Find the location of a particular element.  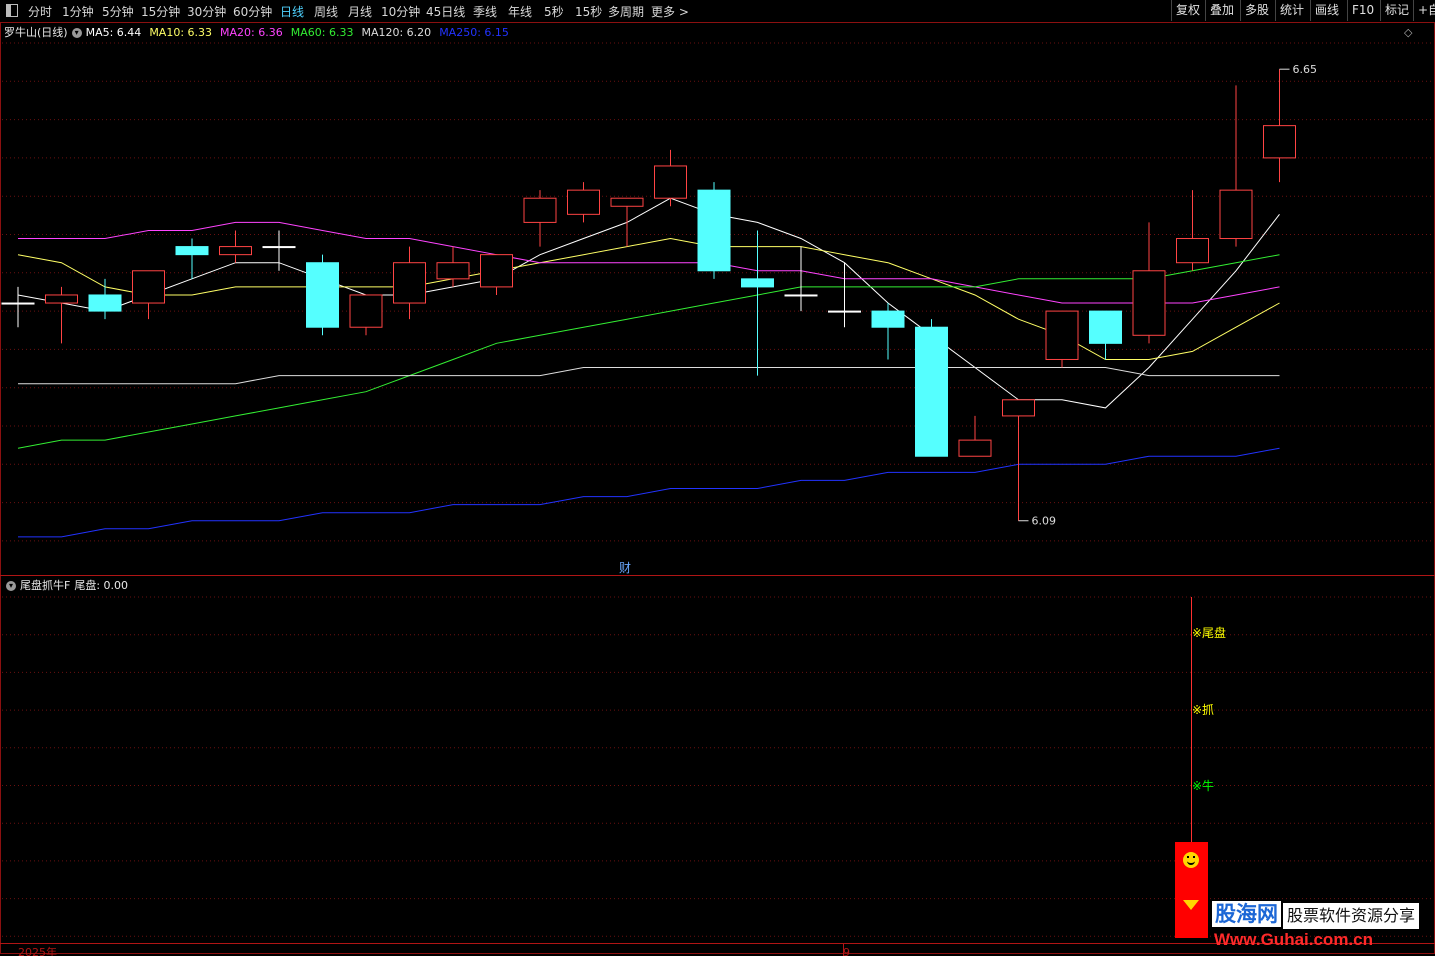

watermark-tagline: 股票软件资源分享 is located at coordinates (1351, 916).